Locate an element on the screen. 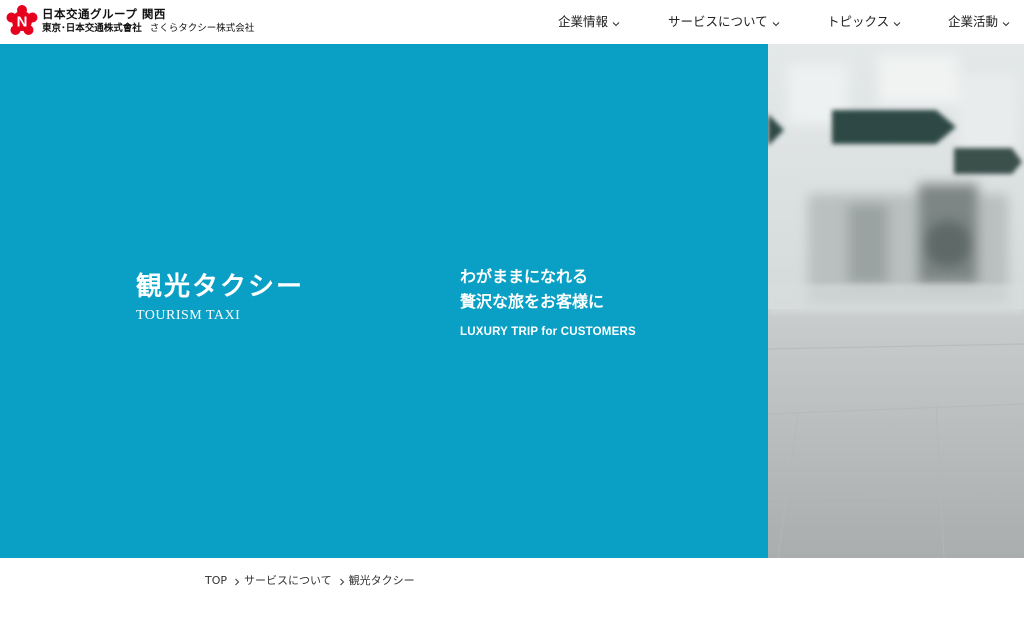 The width and height of the screenshot is (1024, 639). nav-item-label: トピックス is located at coordinates (858, 21).